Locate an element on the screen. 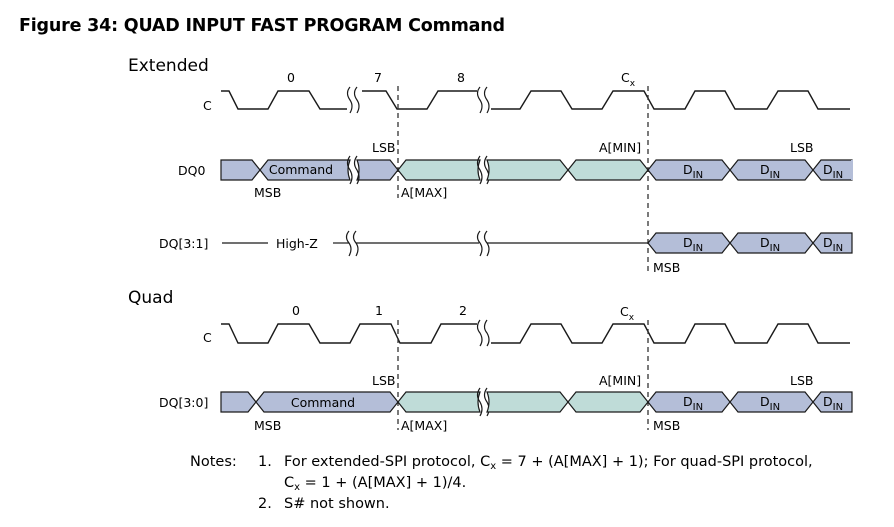 The width and height of the screenshot is (894, 527). quad-dq30-signal-label: DQ[3:0] is located at coordinates (183, 402).